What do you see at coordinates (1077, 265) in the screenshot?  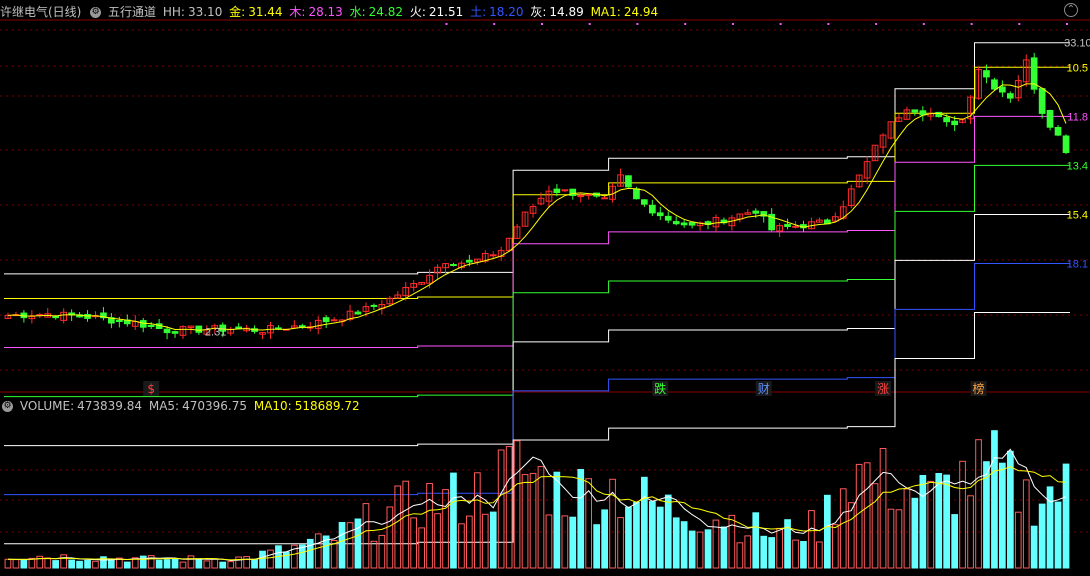 I see `axis-tick-label: 18.1` at bounding box center [1077, 265].